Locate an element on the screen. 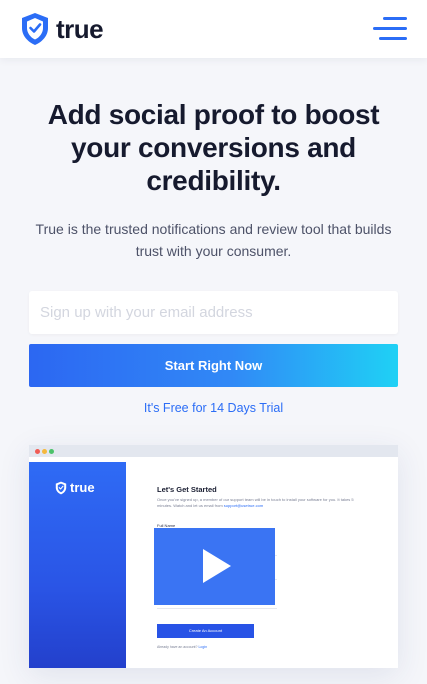  trial-note: It's Free for 14 Days Trial is located at coordinates (213, 408).